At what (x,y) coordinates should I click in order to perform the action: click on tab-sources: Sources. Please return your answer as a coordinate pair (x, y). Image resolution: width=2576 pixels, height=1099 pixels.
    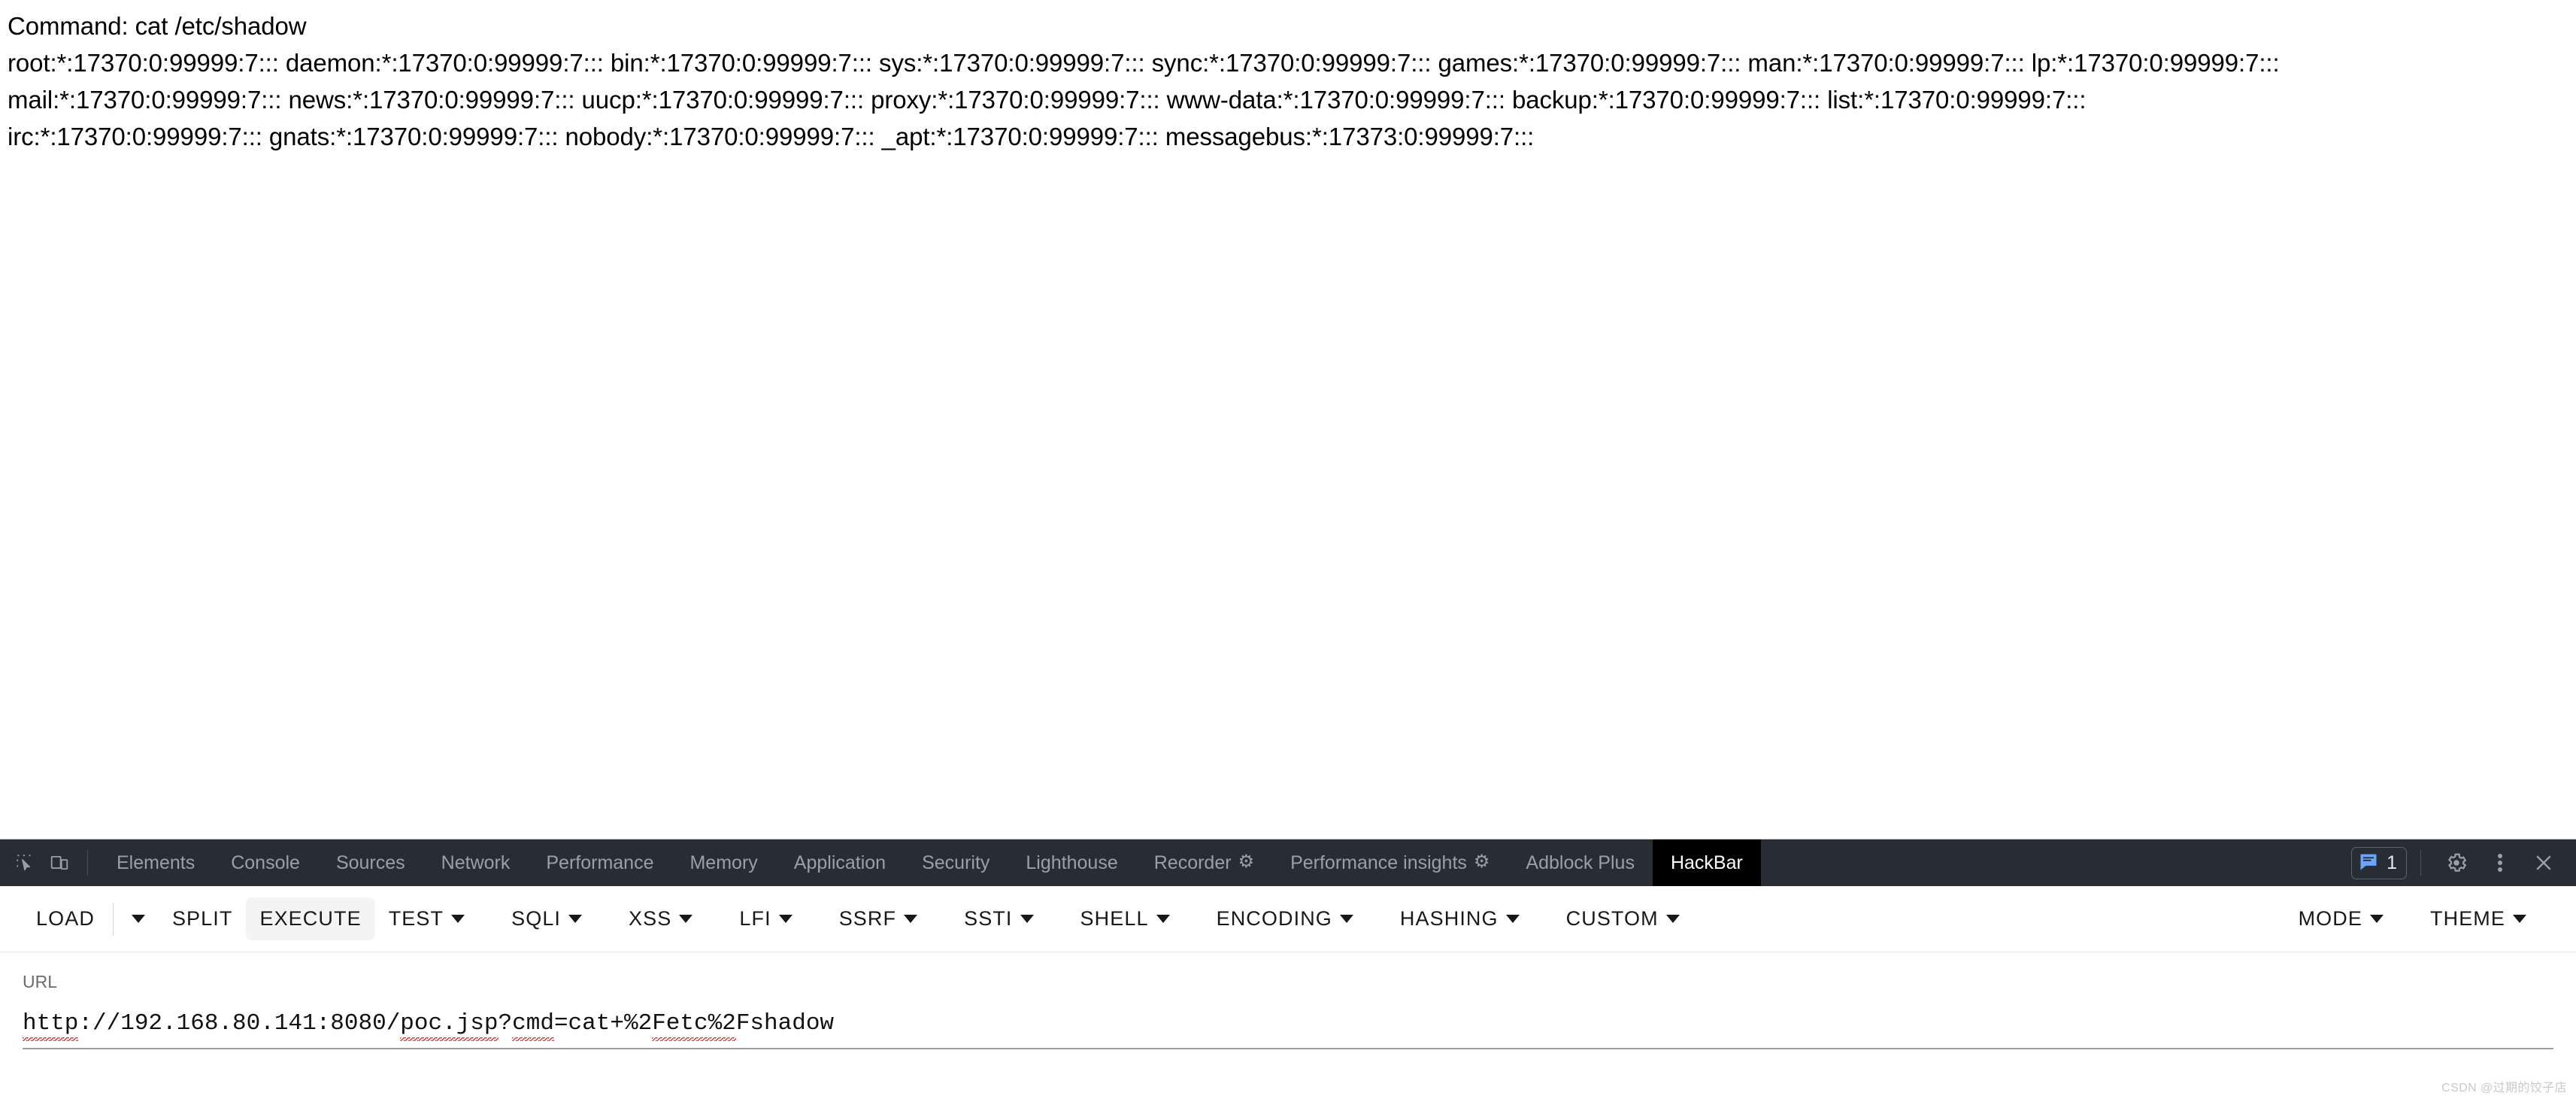
    Looking at the image, I should click on (370, 863).